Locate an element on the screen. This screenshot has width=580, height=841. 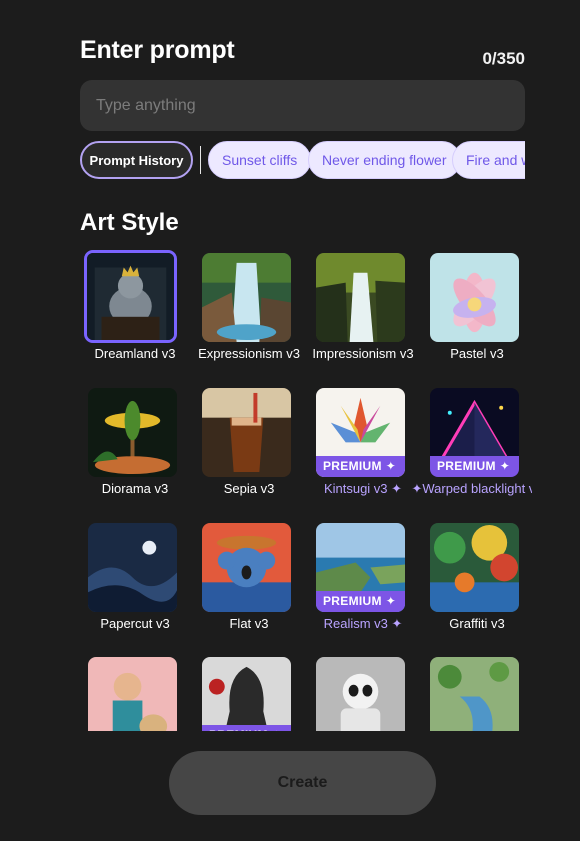
suggestion-chip: Never ending flower is located at coordinates (384, 160).